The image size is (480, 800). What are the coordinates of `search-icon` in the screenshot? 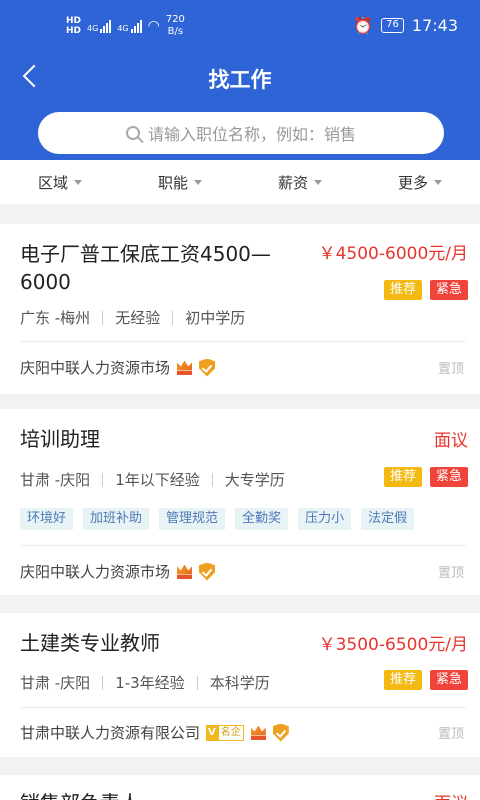 It's located at (132, 133).